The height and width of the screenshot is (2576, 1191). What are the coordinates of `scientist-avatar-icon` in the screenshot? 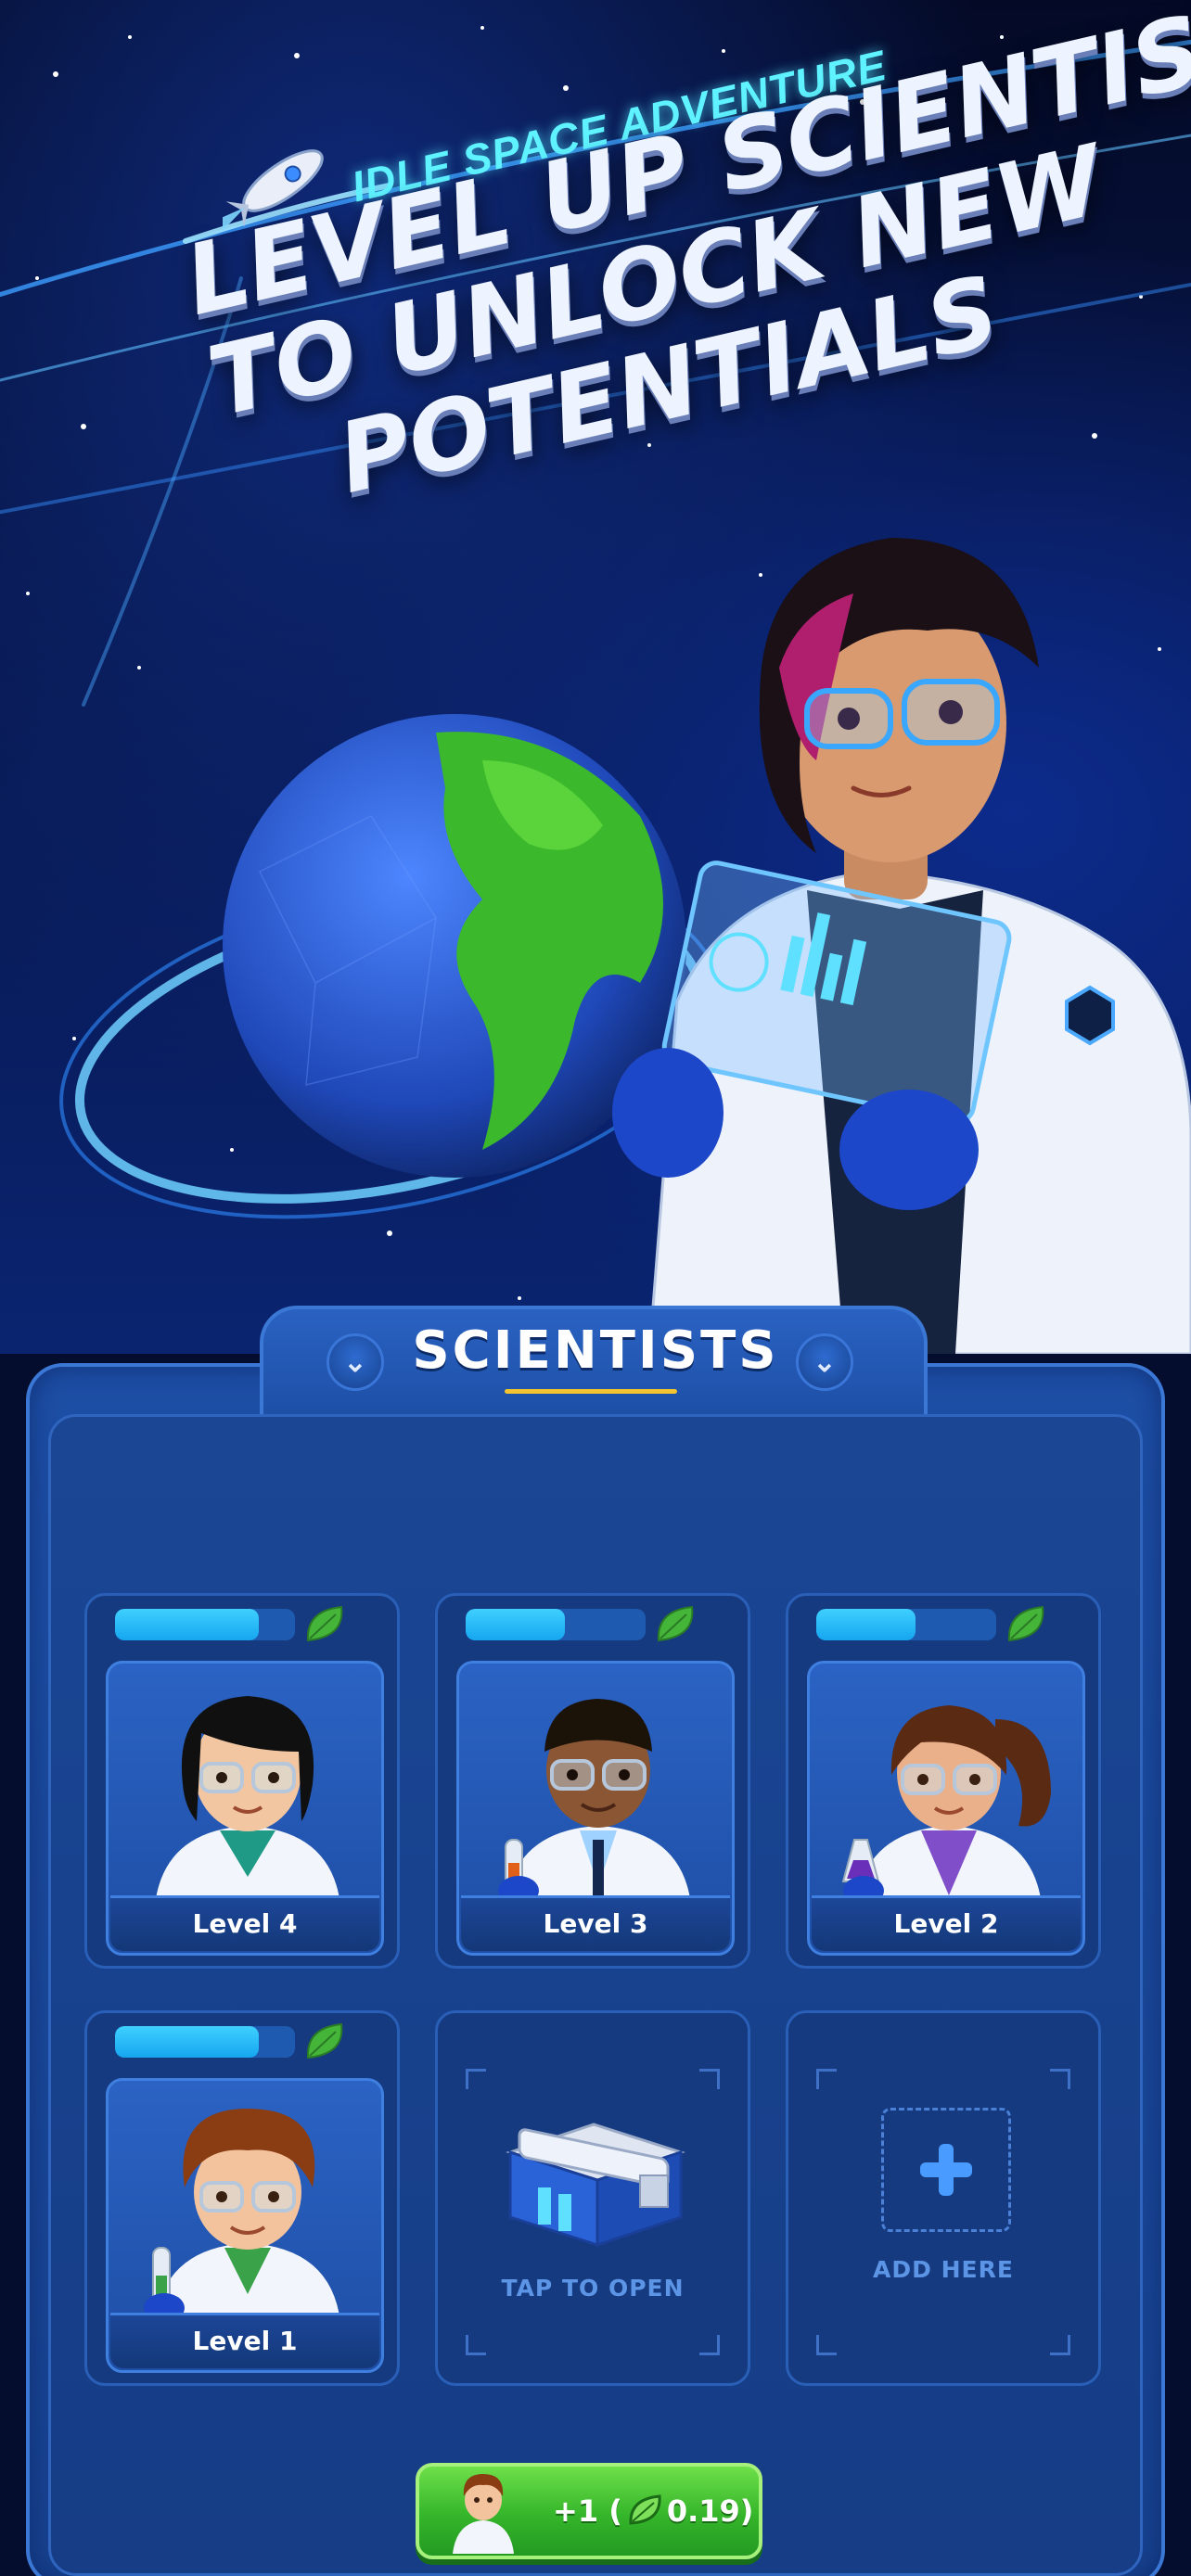 It's located at (484, 2514).